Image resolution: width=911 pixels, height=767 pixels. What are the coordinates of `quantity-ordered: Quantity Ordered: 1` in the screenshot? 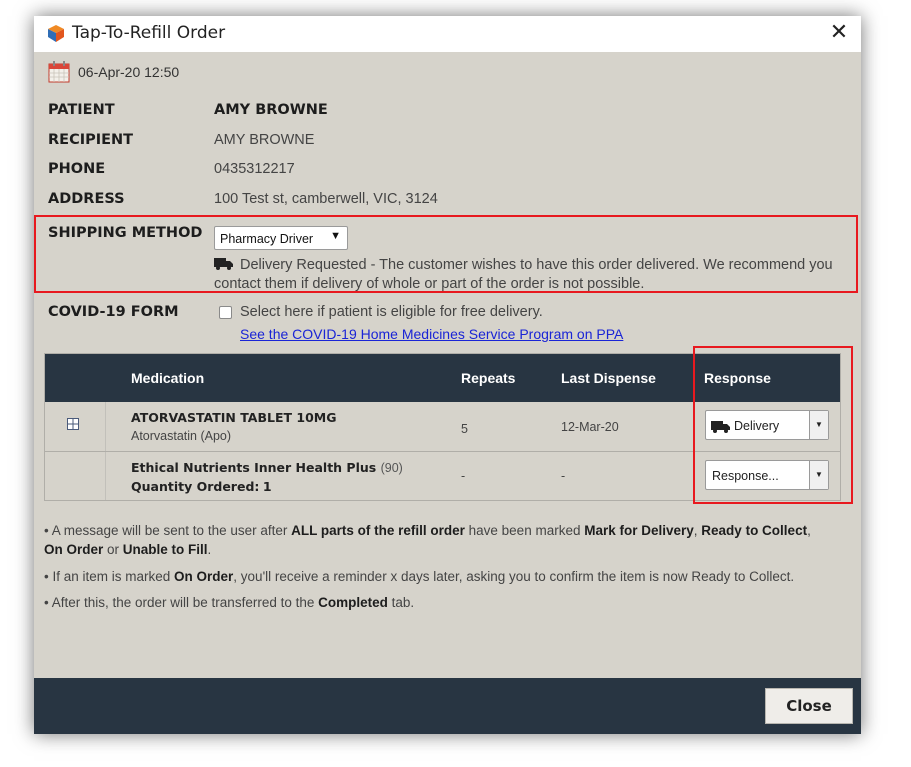 It's located at (201, 486).